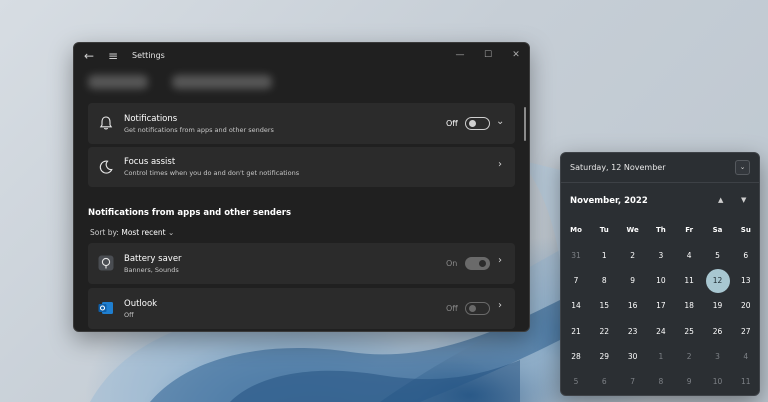  Describe the element at coordinates (717, 230) in the screenshot. I see `weekday-label: Sa` at that location.